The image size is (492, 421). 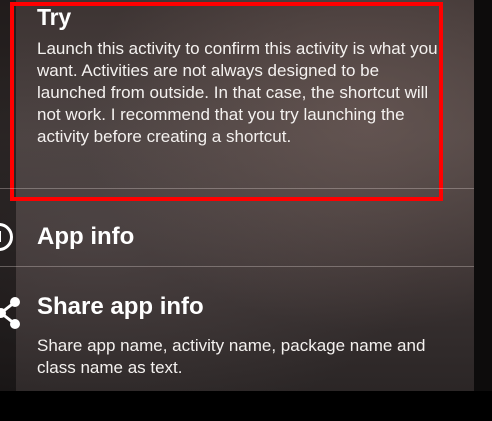 What do you see at coordinates (10, 313) in the screenshot?
I see `share-icon` at bounding box center [10, 313].